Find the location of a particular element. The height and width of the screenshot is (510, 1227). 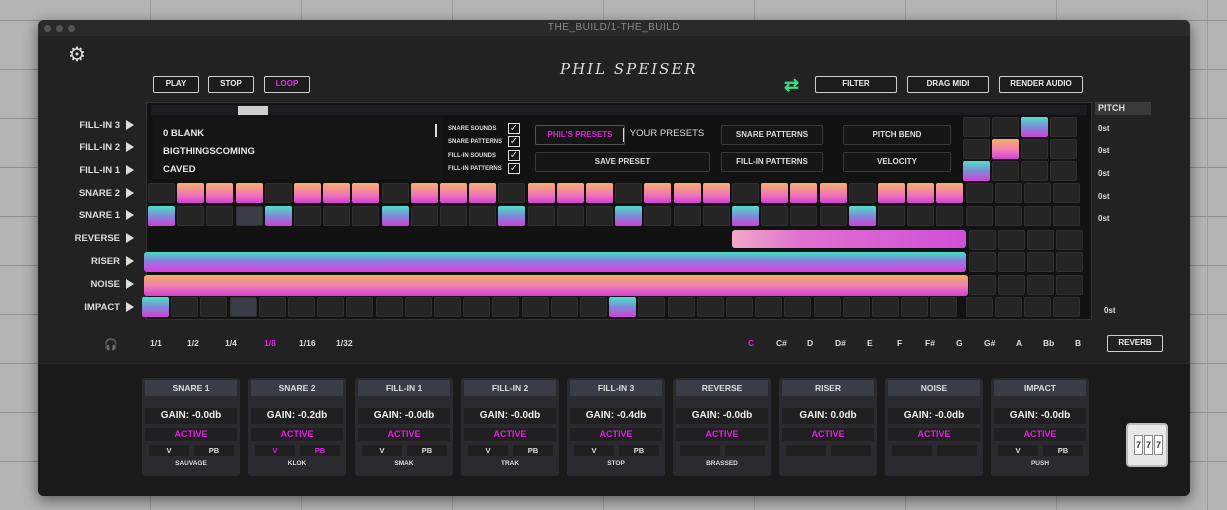

snare-patterns-button: SNARE PATTERNS is located at coordinates (772, 135).